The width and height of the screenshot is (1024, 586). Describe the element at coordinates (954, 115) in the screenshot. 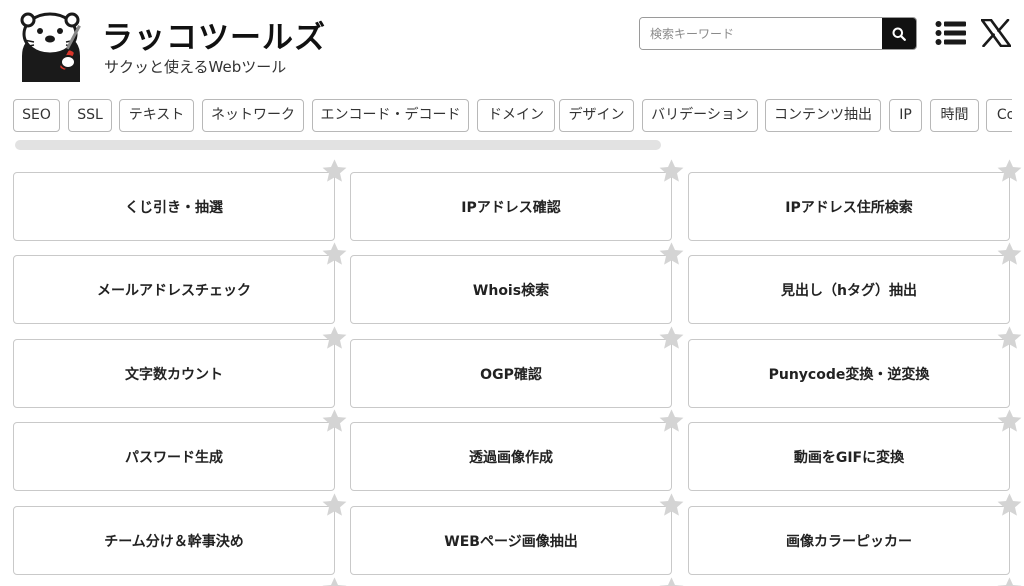

I see `category-tag: 時間` at that location.